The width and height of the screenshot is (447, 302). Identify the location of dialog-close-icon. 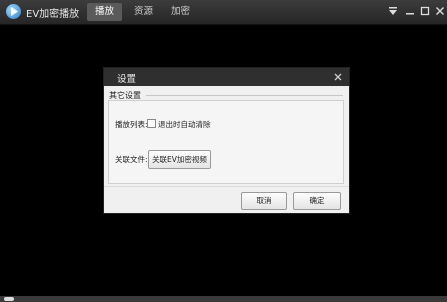
(338, 77).